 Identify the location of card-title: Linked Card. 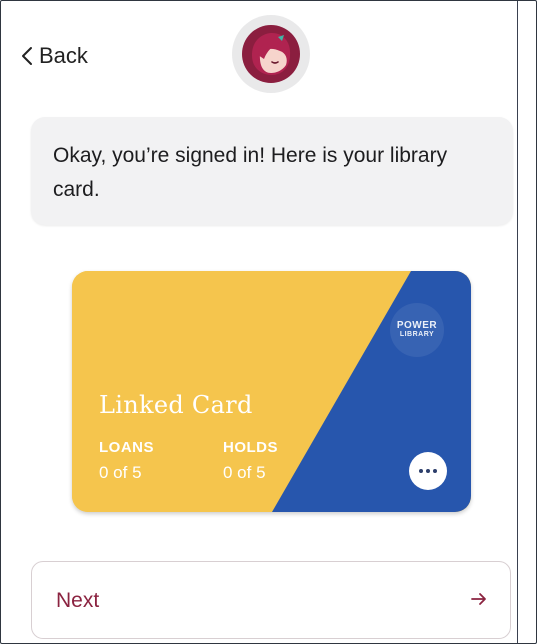
(176, 405).